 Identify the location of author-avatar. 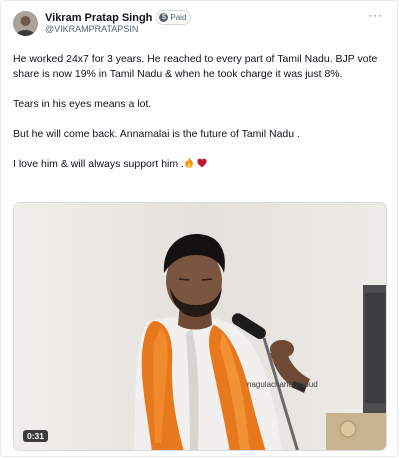
(25, 23).